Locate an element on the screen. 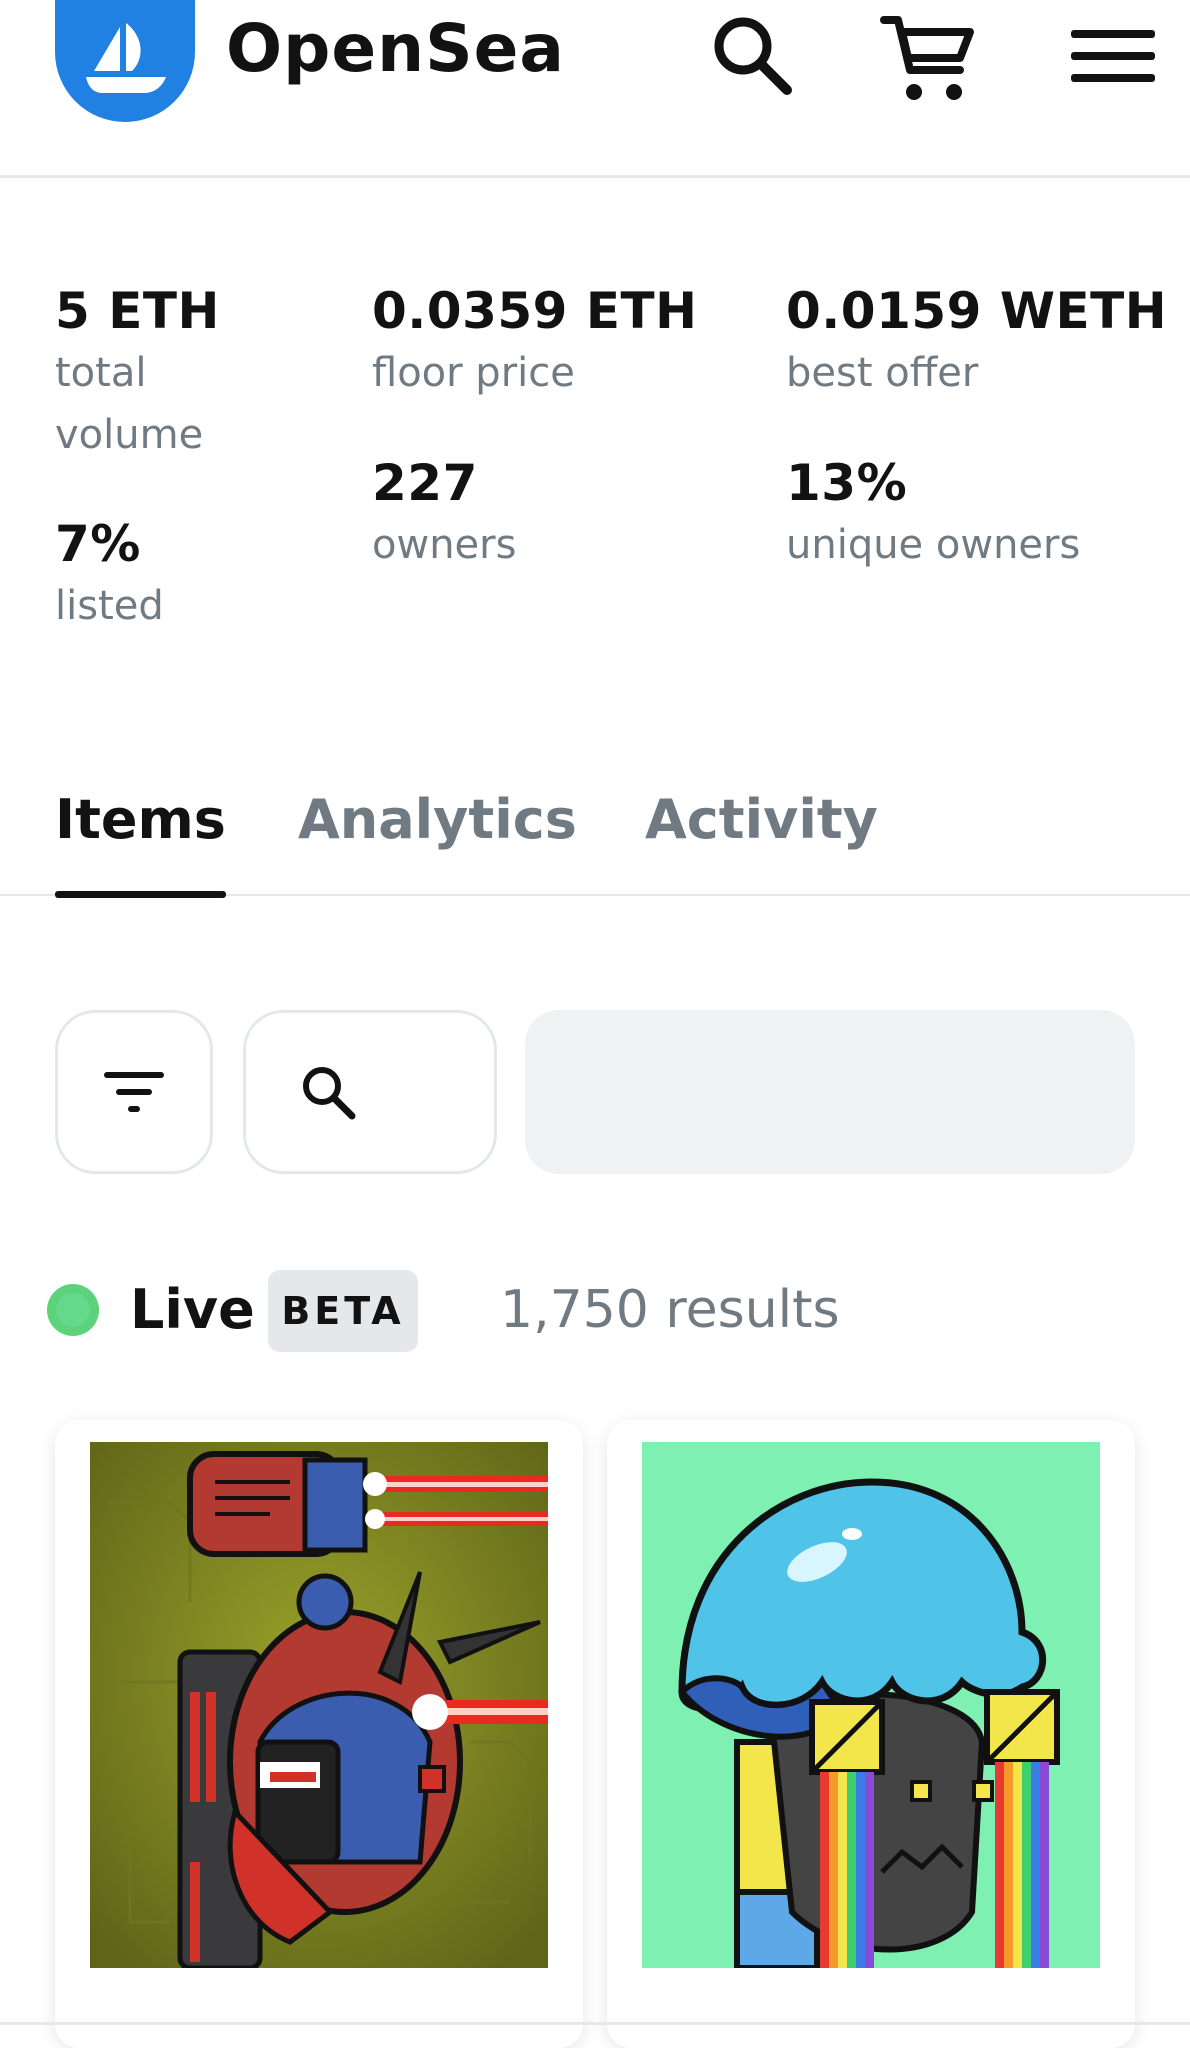 This screenshot has height=2048, width=1190. brand-name: OpenSea is located at coordinates (395, 48).